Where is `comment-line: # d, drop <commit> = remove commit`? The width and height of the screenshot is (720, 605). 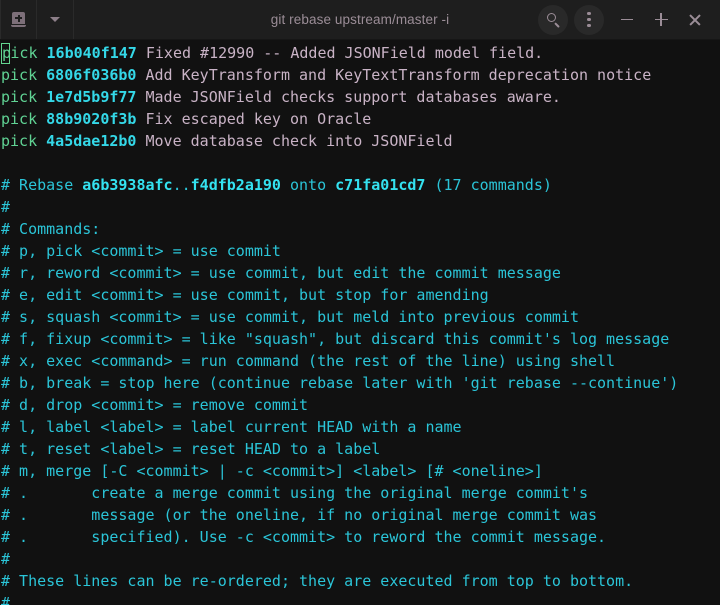 comment-line: # d, drop <commit> = remove commit is located at coordinates (360, 405).